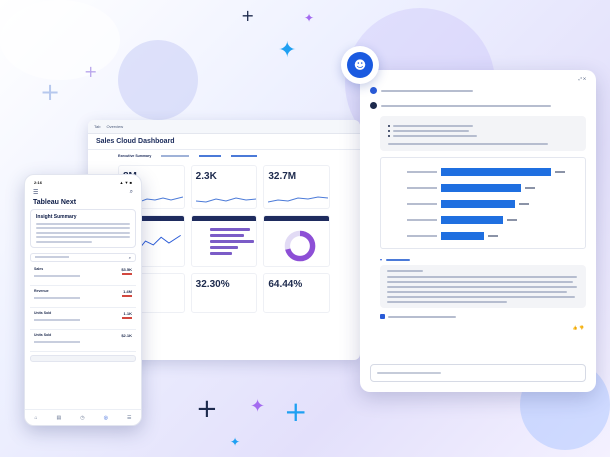 Image resolution: width=610 pixels, height=457 pixels. I want to click on donut-chart-card, so click(297, 241).